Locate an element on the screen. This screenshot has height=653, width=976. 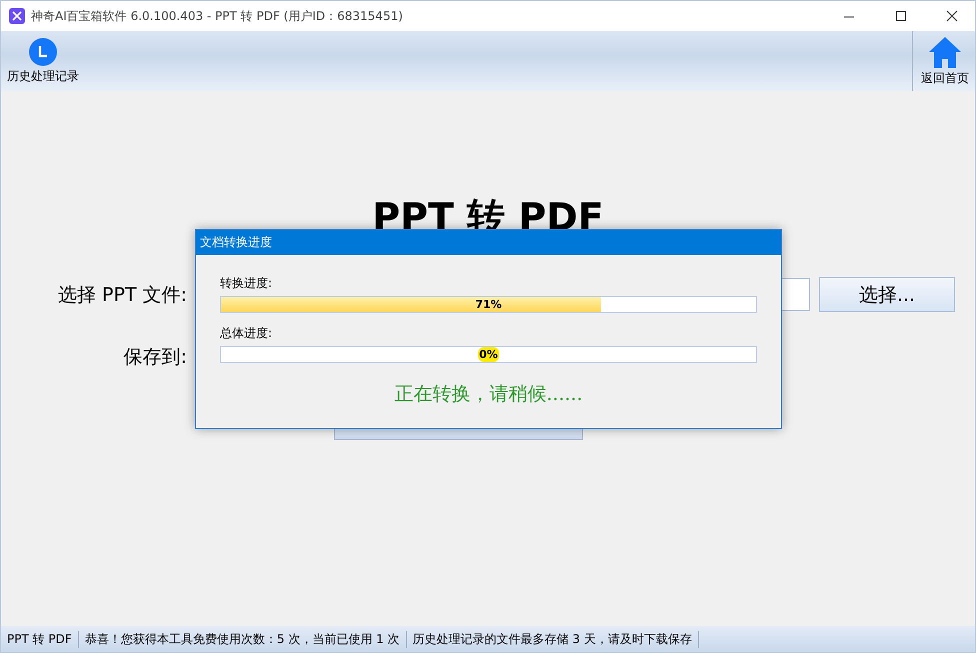
progress-percent: 71% is located at coordinates (488, 304).